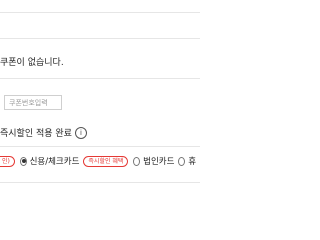 Image resolution: width=320 pixels, height=240 pixels. I want to click on discount-applied-notice: 즉시할인 적용 완료 i, so click(43, 132).